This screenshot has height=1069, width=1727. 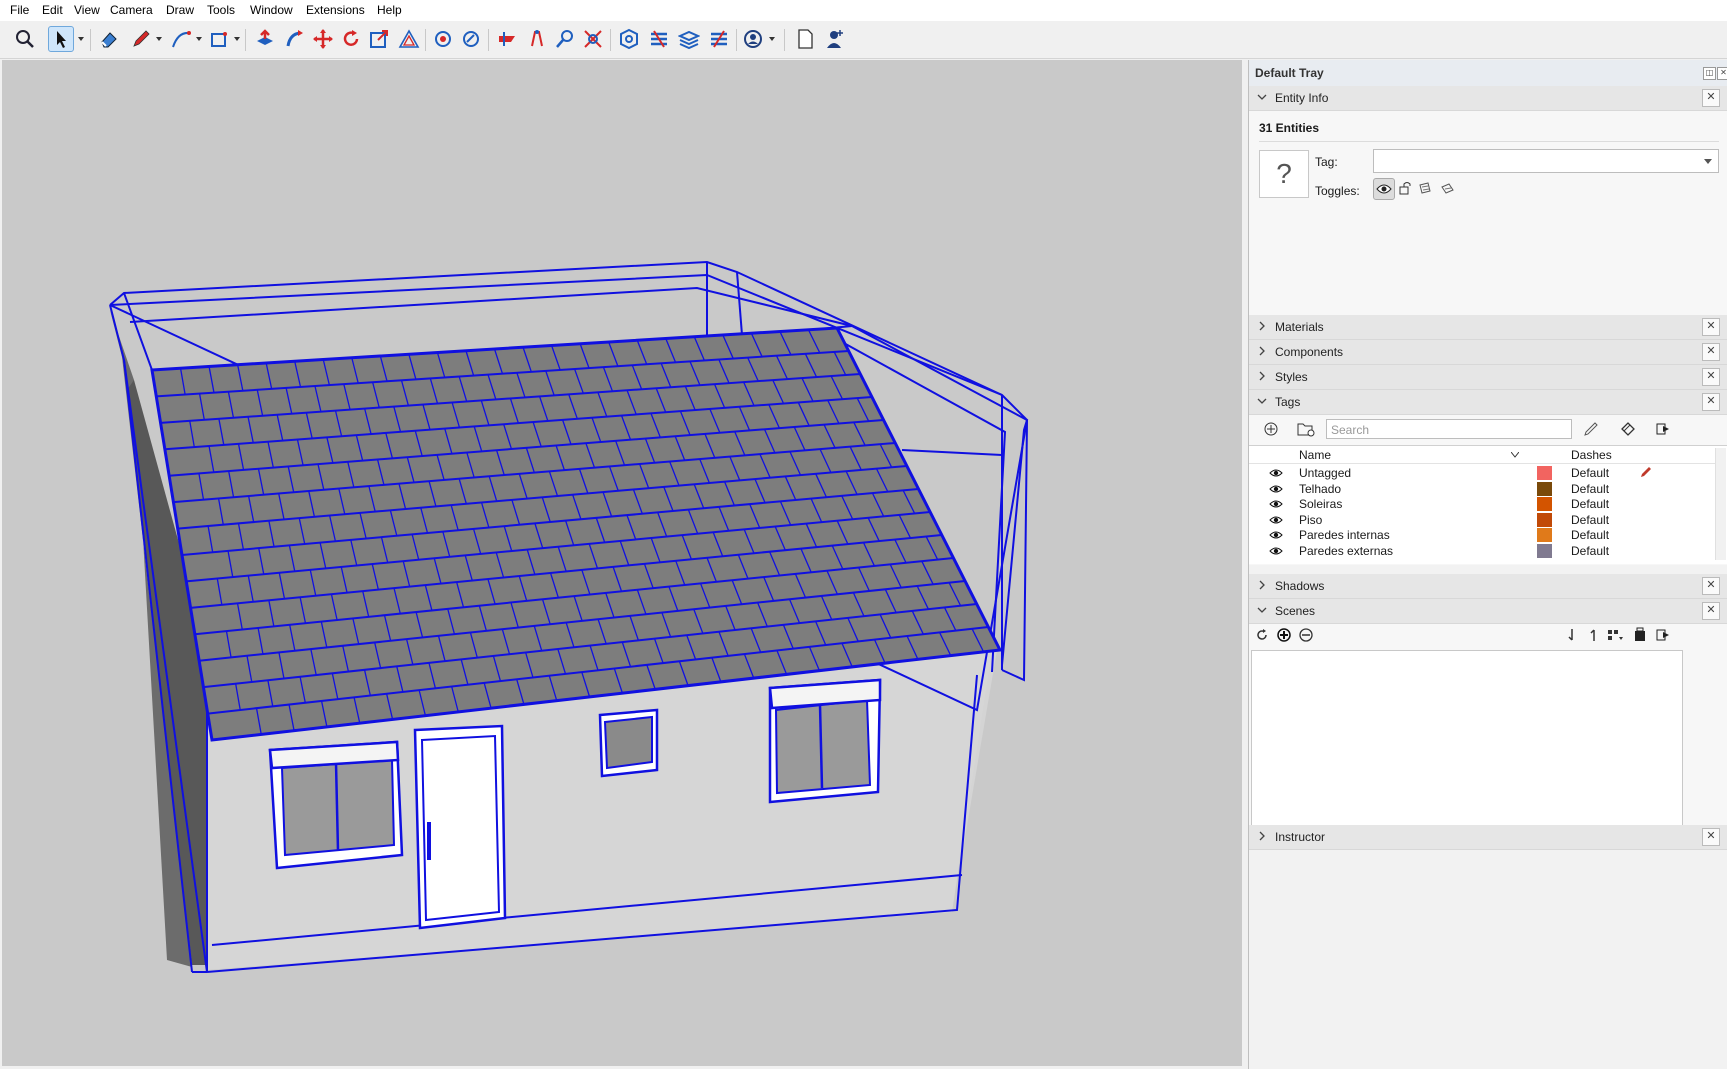 I want to click on push-pull-icon, so click(x=265, y=39).